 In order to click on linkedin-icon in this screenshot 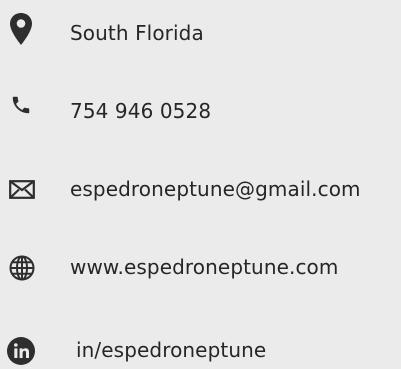, I will do `click(21, 351)`.